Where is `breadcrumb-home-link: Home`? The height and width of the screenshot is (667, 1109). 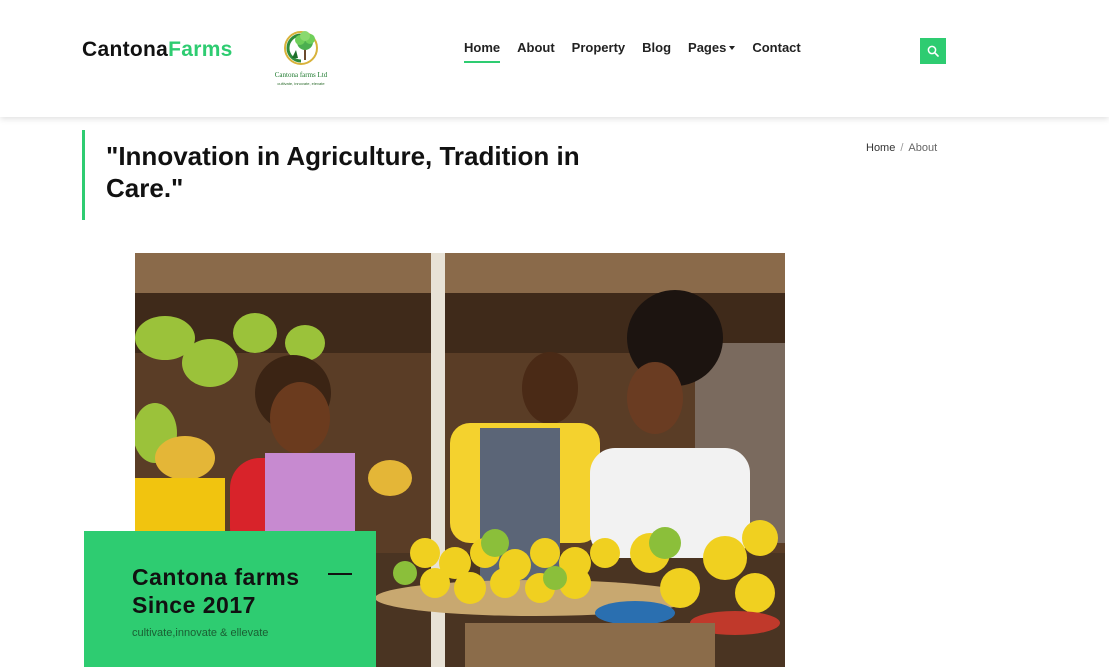 breadcrumb-home-link: Home is located at coordinates (880, 148).